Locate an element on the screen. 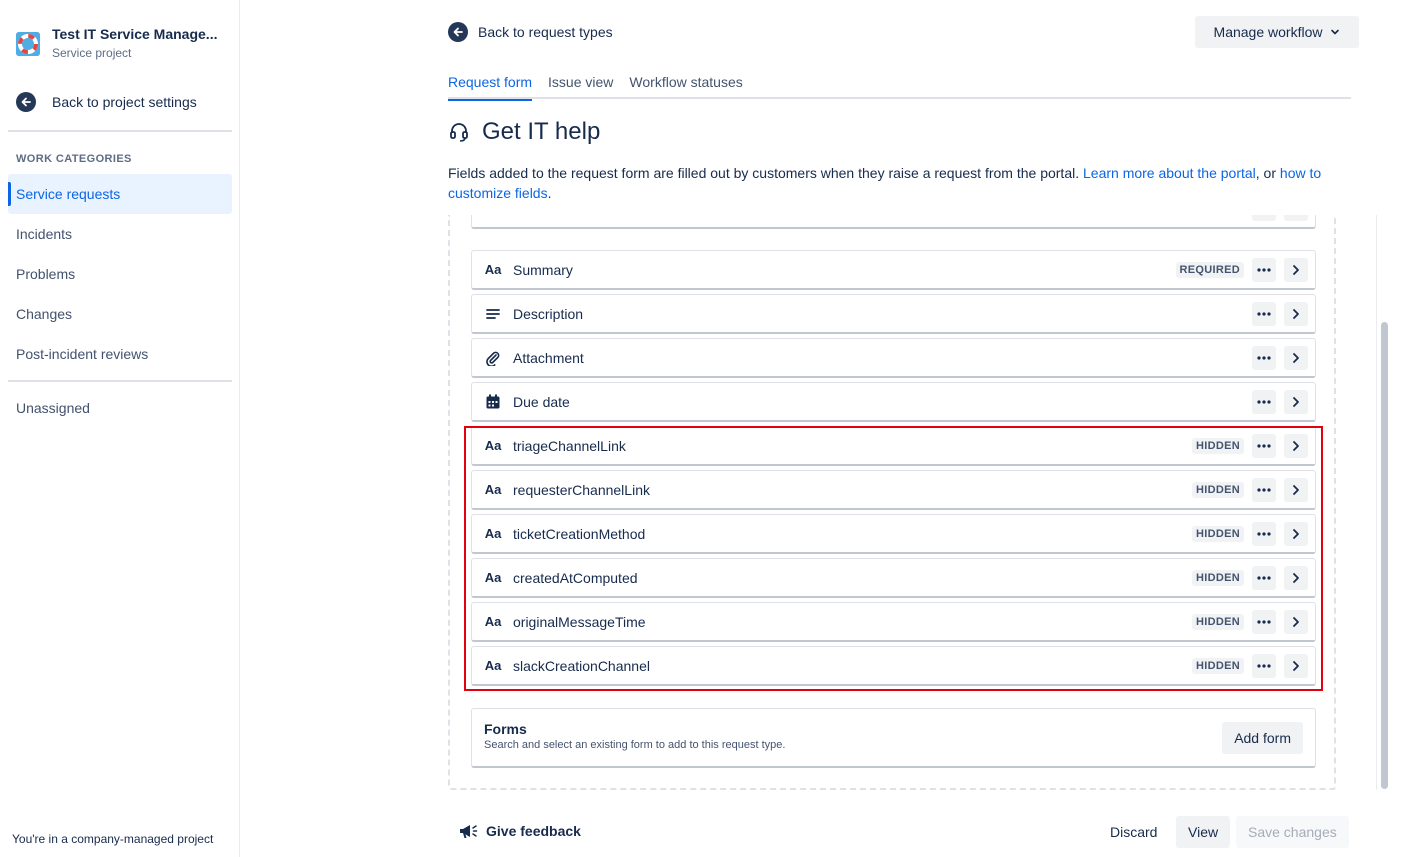 The image size is (1423, 857). field-row: Aa triageChannelLink HIDDEN is located at coordinates (893, 446).